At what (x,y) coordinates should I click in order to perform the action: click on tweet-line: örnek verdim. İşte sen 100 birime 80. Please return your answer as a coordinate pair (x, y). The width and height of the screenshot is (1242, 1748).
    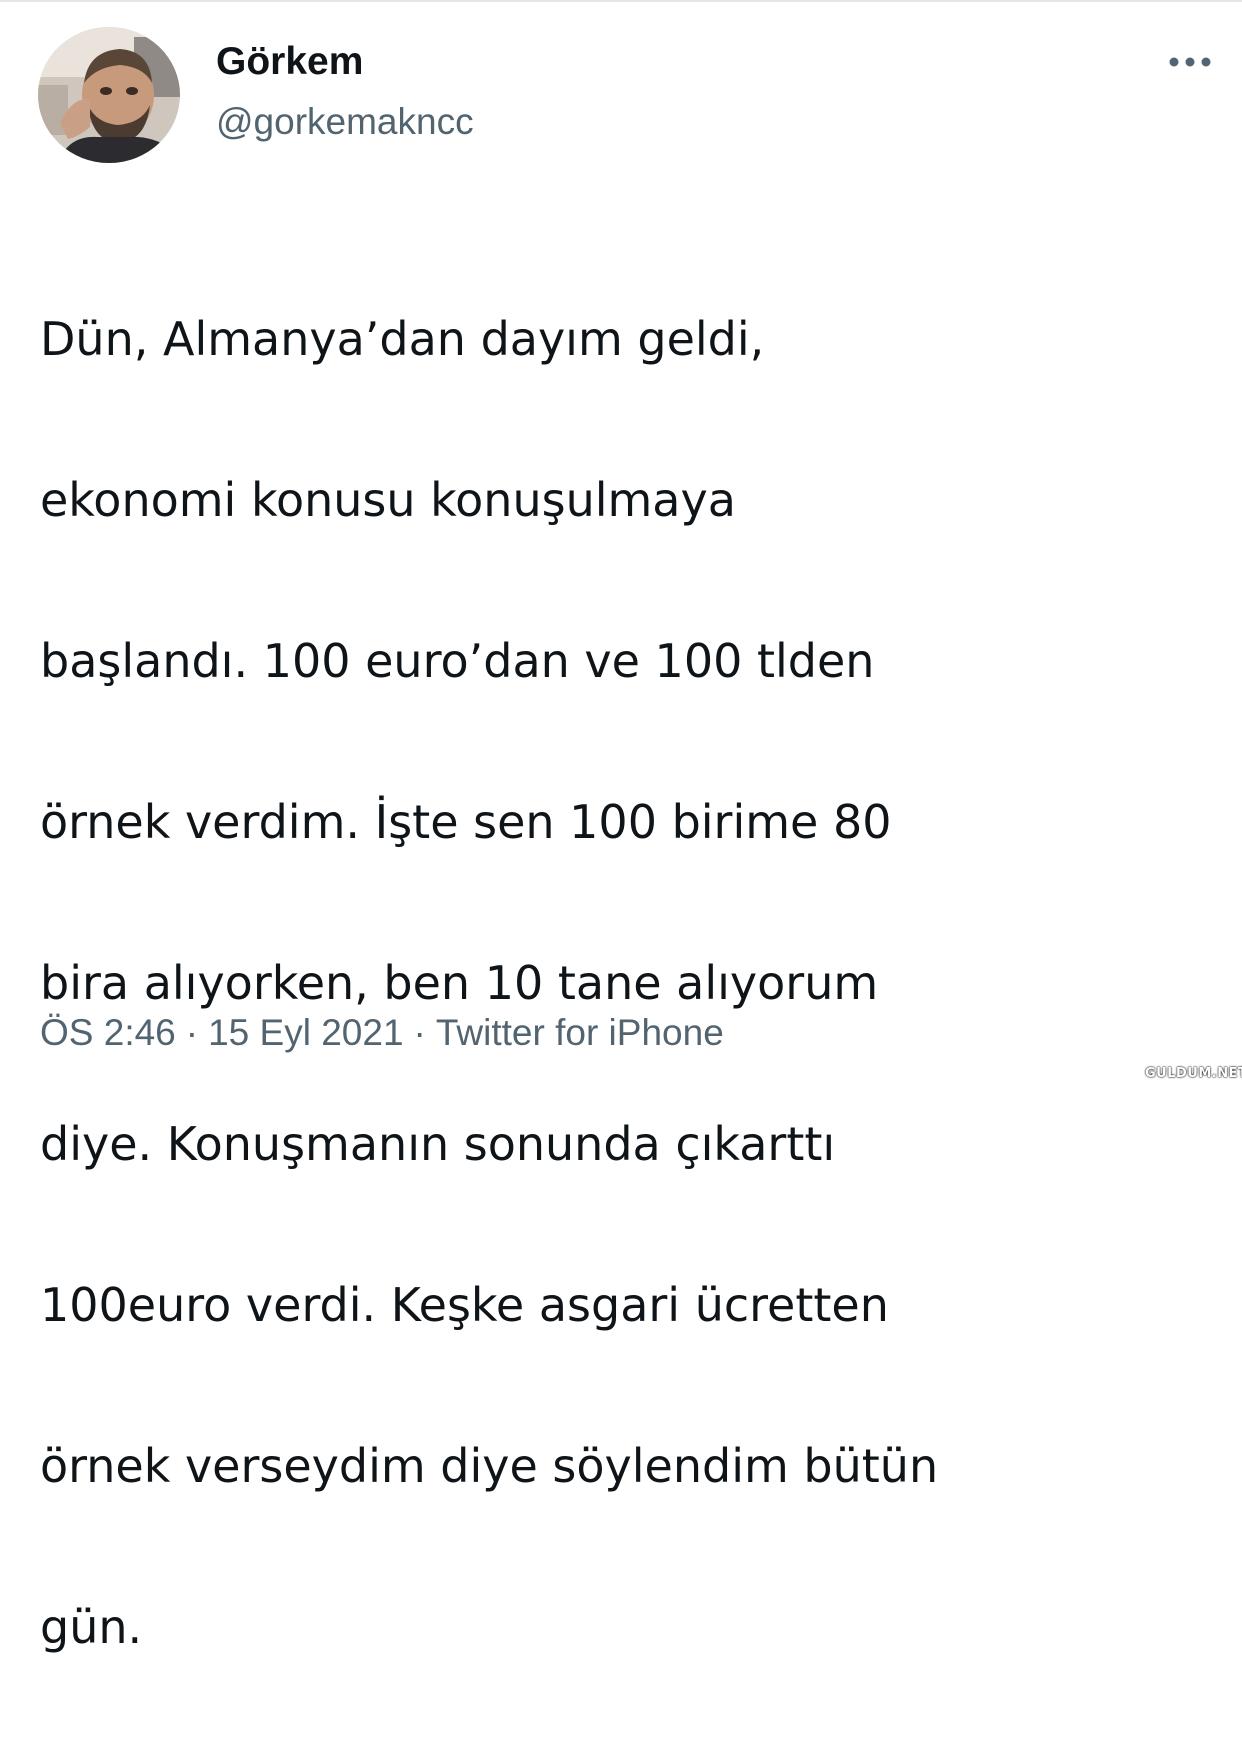
    Looking at the image, I should click on (466, 821).